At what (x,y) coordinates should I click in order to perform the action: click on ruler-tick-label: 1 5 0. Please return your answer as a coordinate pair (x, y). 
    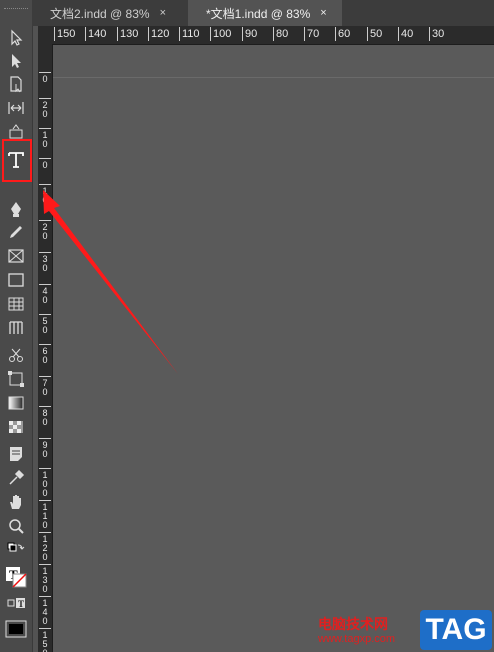
    Looking at the image, I should click on (45, 640).